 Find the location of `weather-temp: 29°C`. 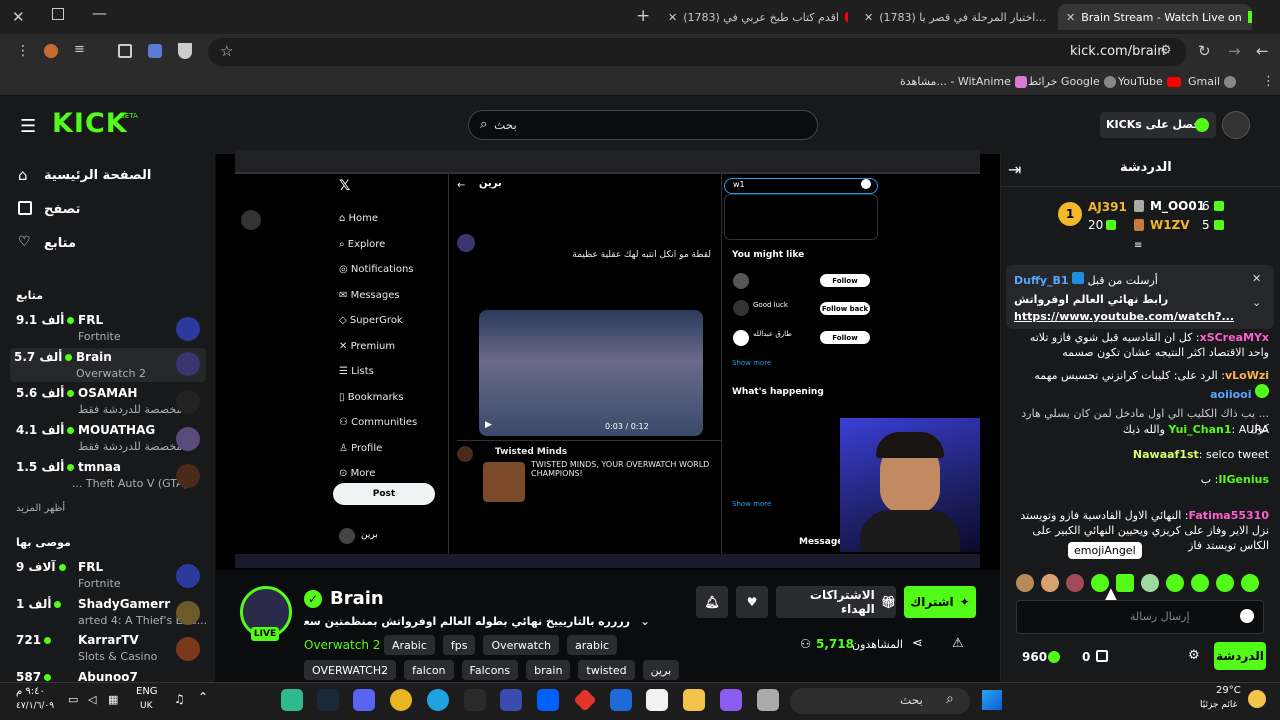

weather-temp: 29°C is located at coordinates (1228, 690).